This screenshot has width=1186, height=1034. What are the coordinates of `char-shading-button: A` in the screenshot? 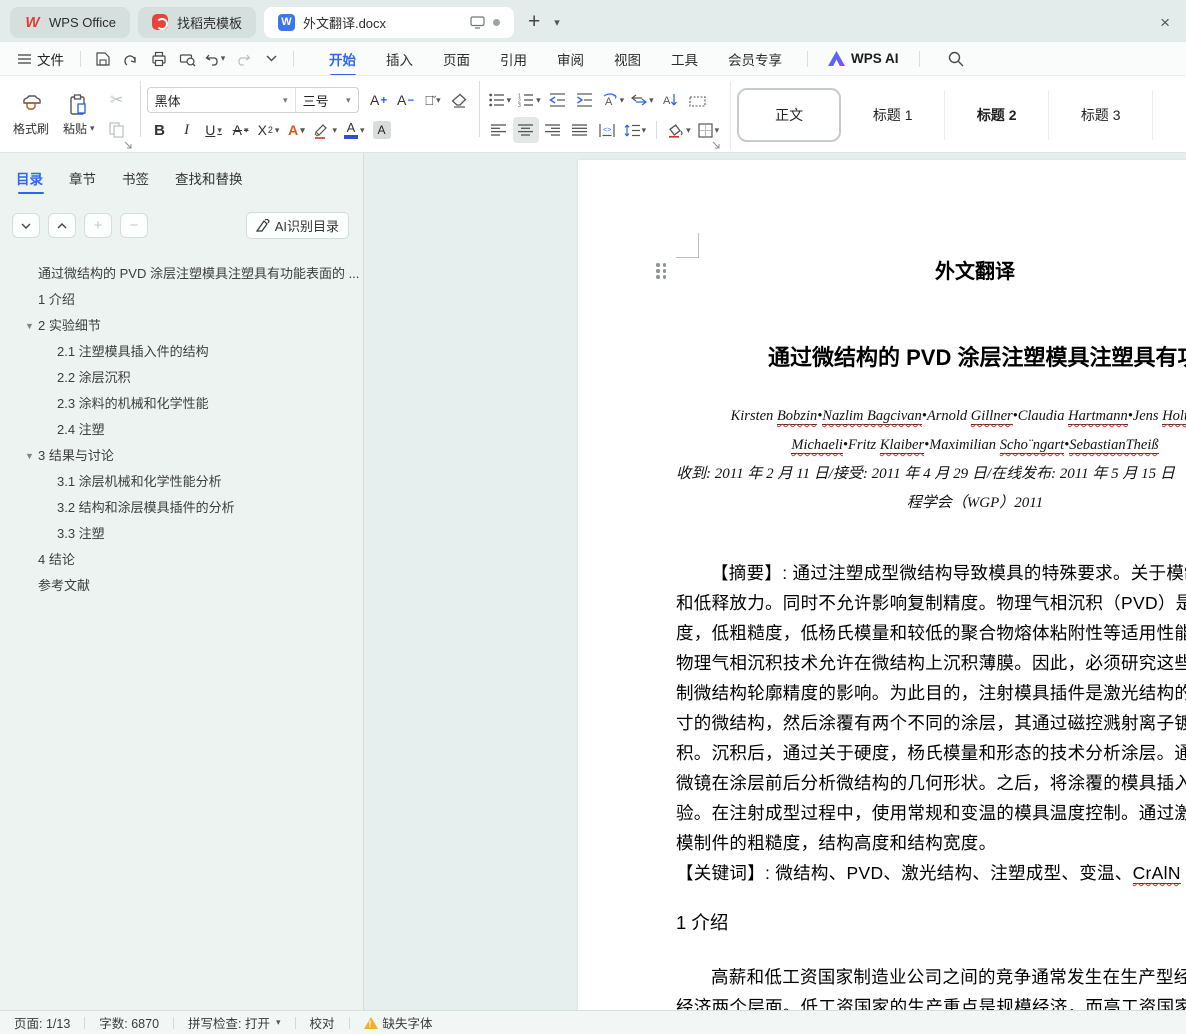 It's located at (382, 130).